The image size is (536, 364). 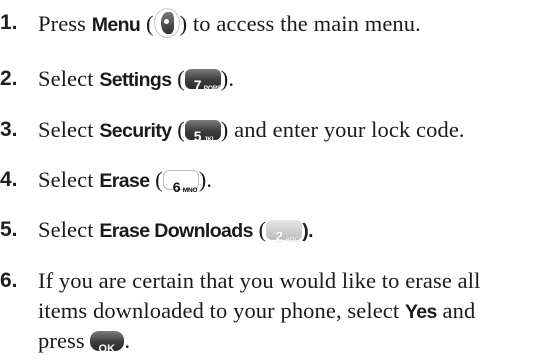 I want to click on step-text: Select Erase Downloads (2 ABC)., so click(x=176, y=230).